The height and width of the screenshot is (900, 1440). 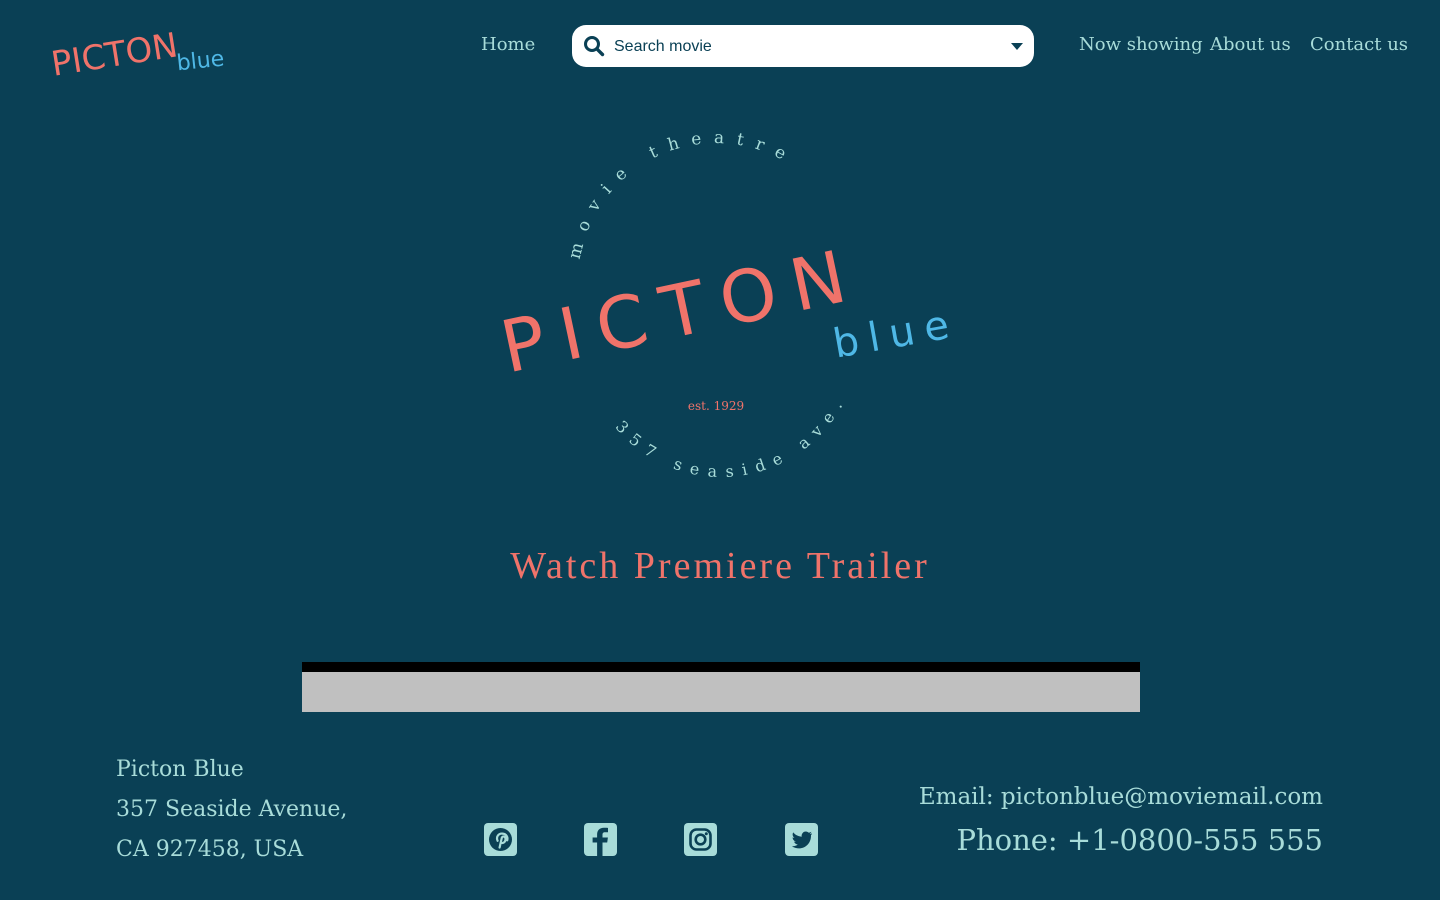 What do you see at coordinates (721, 667) in the screenshot?
I see `video-top-bar` at bounding box center [721, 667].